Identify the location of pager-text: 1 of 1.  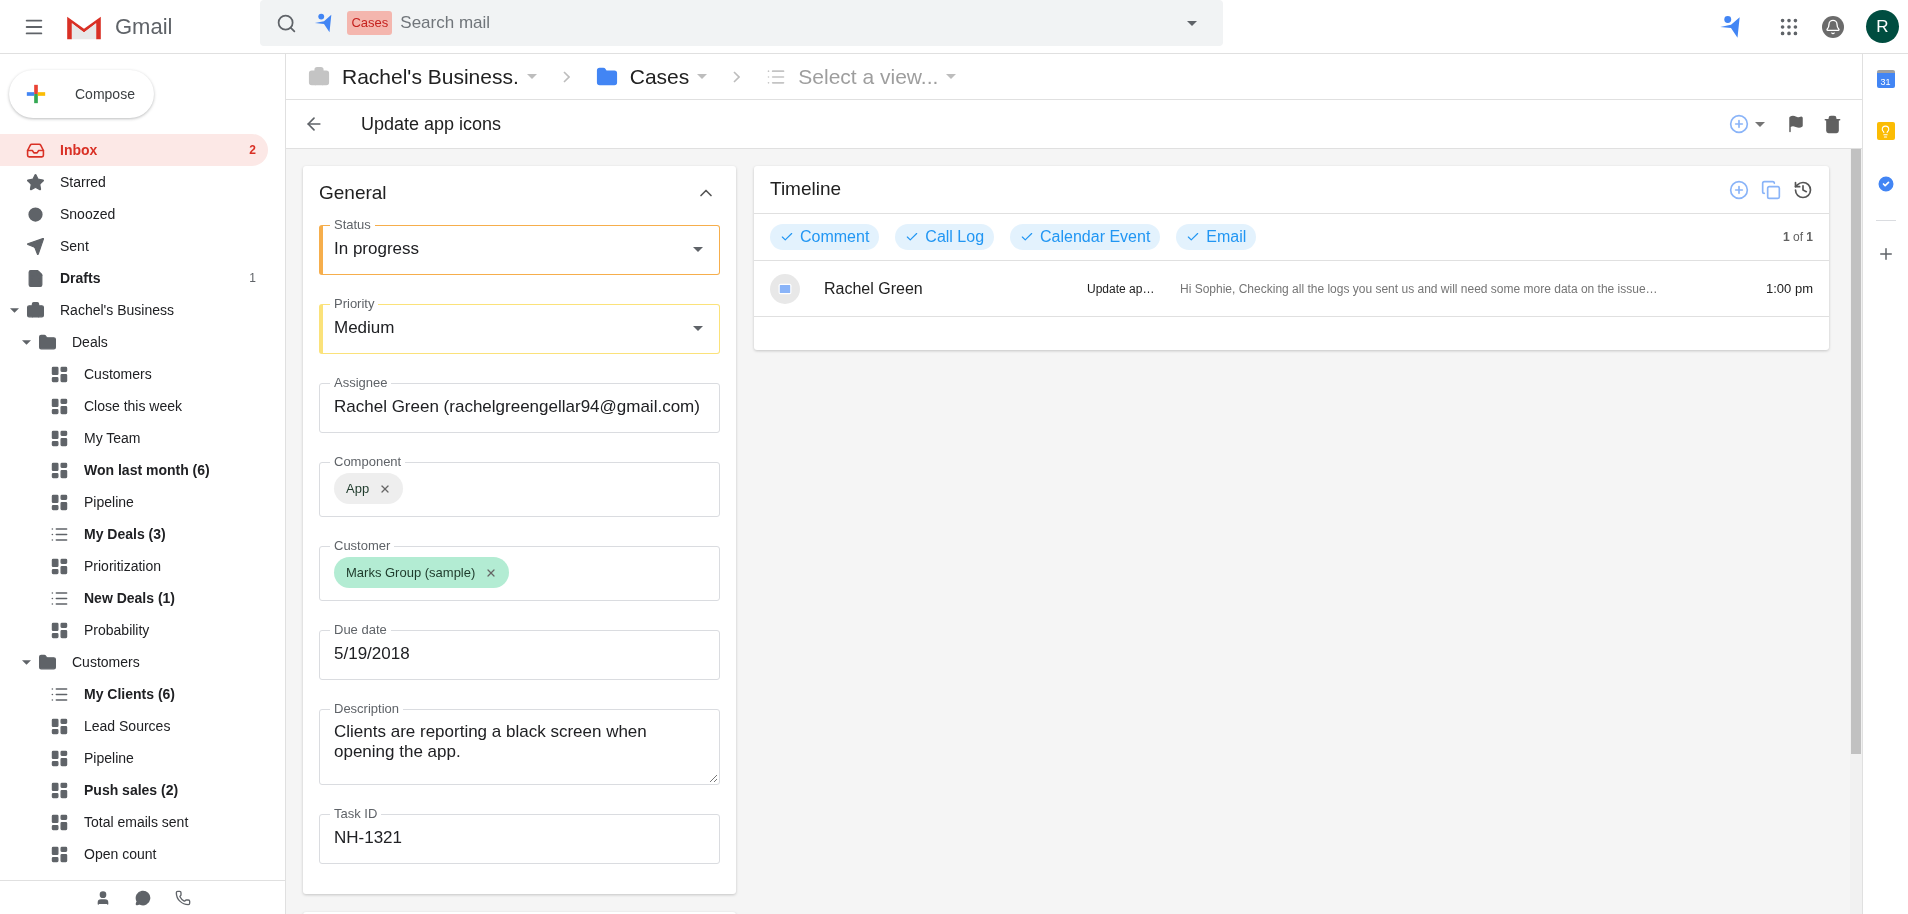
(1797, 237).